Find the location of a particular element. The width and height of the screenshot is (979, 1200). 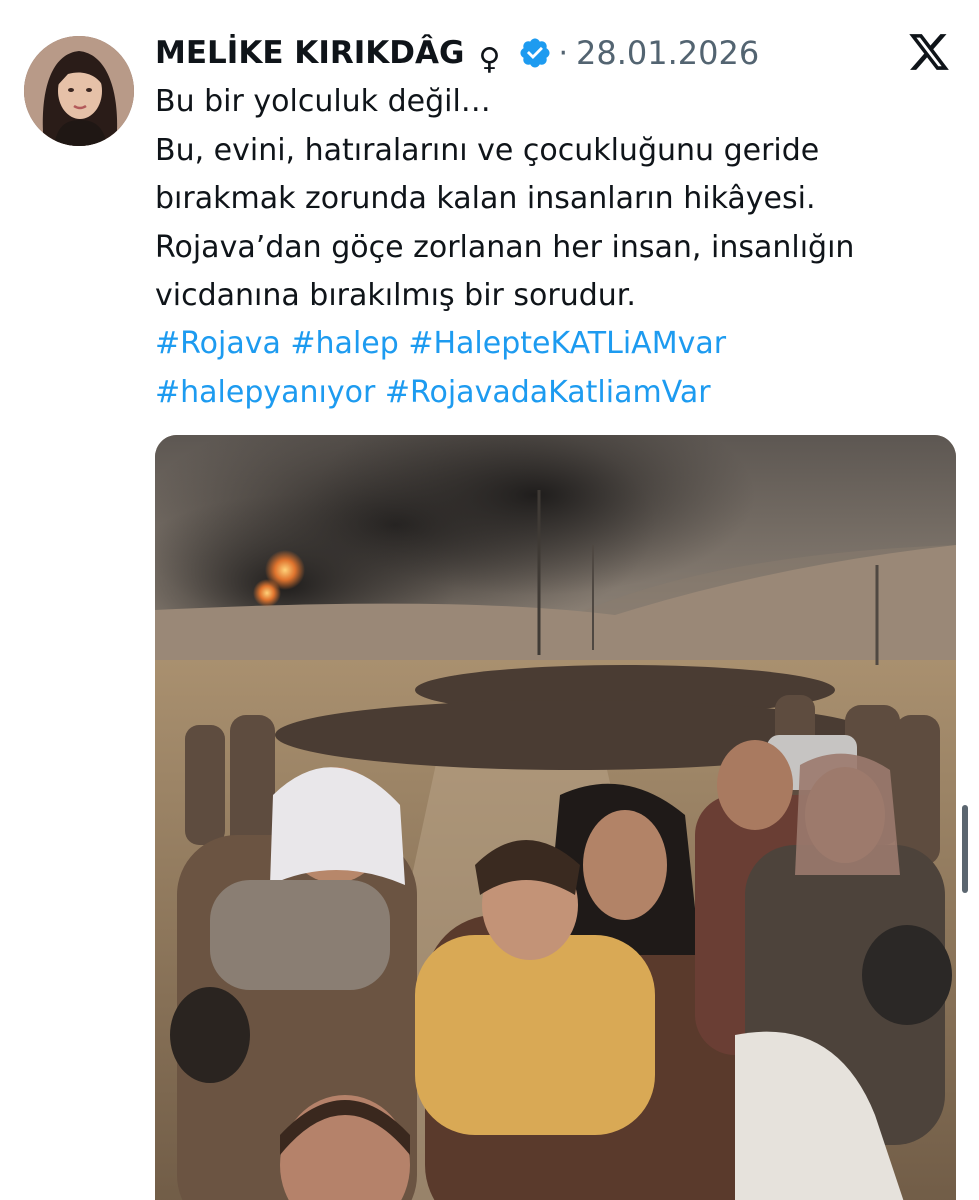

hashtag-link: #Rojava is located at coordinates (218, 343).